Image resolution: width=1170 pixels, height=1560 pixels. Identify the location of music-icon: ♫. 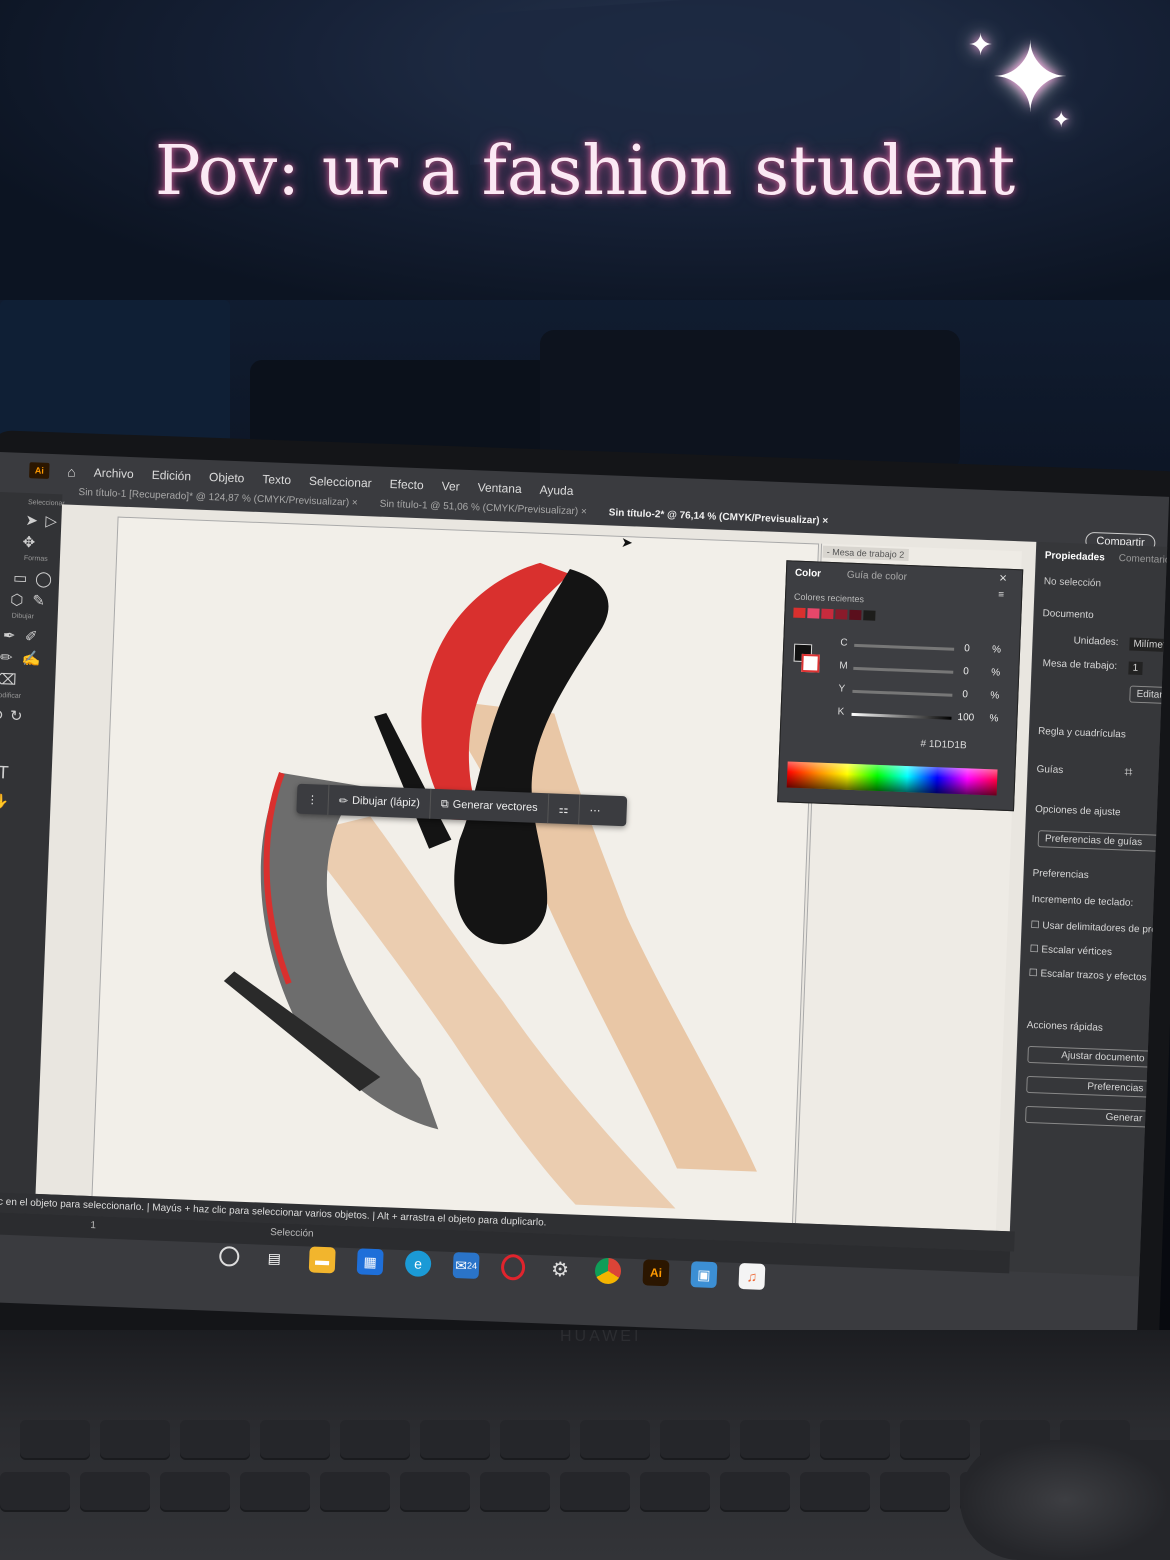
(752, 1276).